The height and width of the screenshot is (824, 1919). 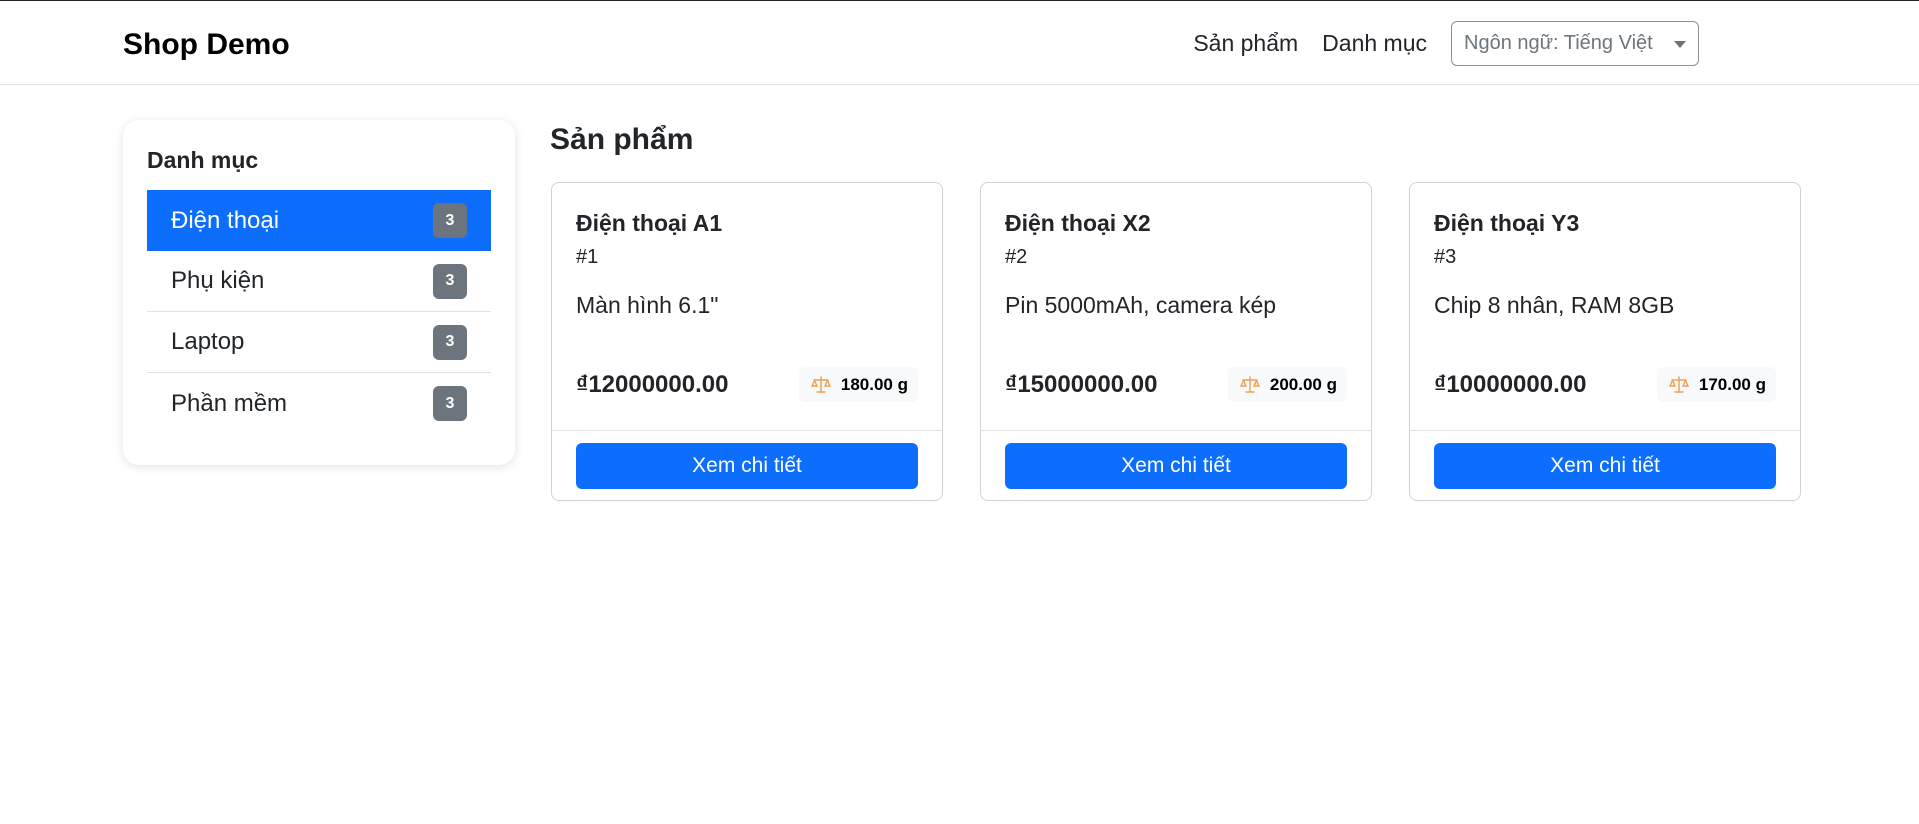 What do you see at coordinates (319, 281) in the screenshot?
I see `category-item-accessories: Phụ kiện 3` at bounding box center [319, 281].